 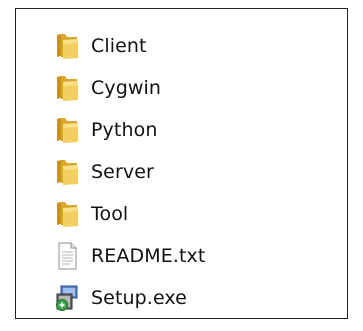 What do you see at coordinates (139, 298) in the screenshot?
I see `file-name: Setup.exe` at bounding box center [139, 298].